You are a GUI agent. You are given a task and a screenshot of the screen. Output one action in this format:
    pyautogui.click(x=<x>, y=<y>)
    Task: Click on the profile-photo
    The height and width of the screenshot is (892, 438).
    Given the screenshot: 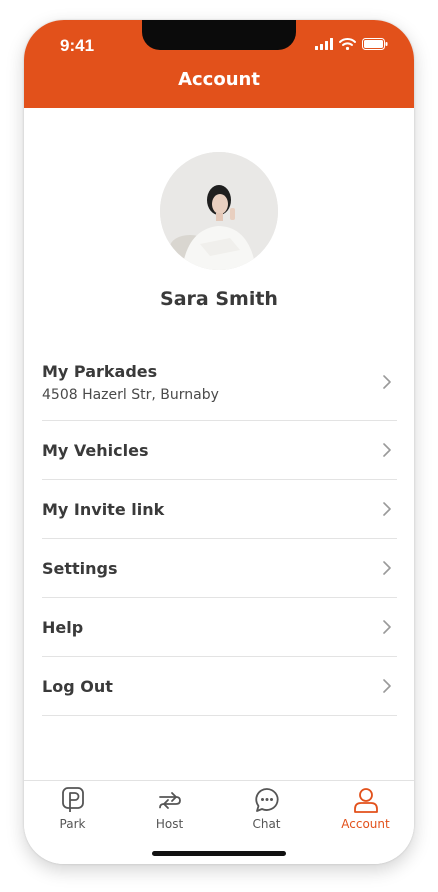 What is the action you would take?
    pyautogui.click(x=219, y=211)
    